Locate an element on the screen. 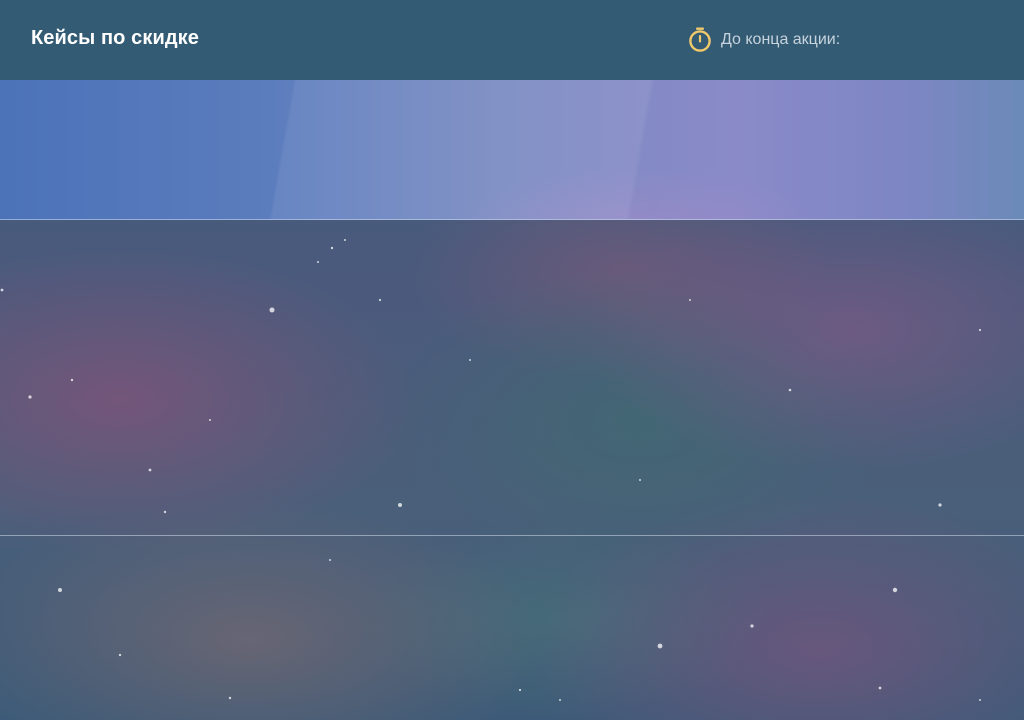  stopwatch-icon is located at coordinates (700, 40).